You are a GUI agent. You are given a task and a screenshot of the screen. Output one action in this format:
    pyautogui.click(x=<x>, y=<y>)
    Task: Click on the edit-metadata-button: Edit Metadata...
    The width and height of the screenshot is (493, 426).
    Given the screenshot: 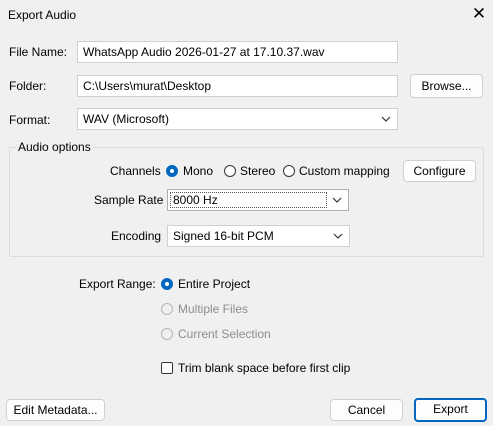 What is the action you would take?
    pyautogui.click(x=55, y=410)
    